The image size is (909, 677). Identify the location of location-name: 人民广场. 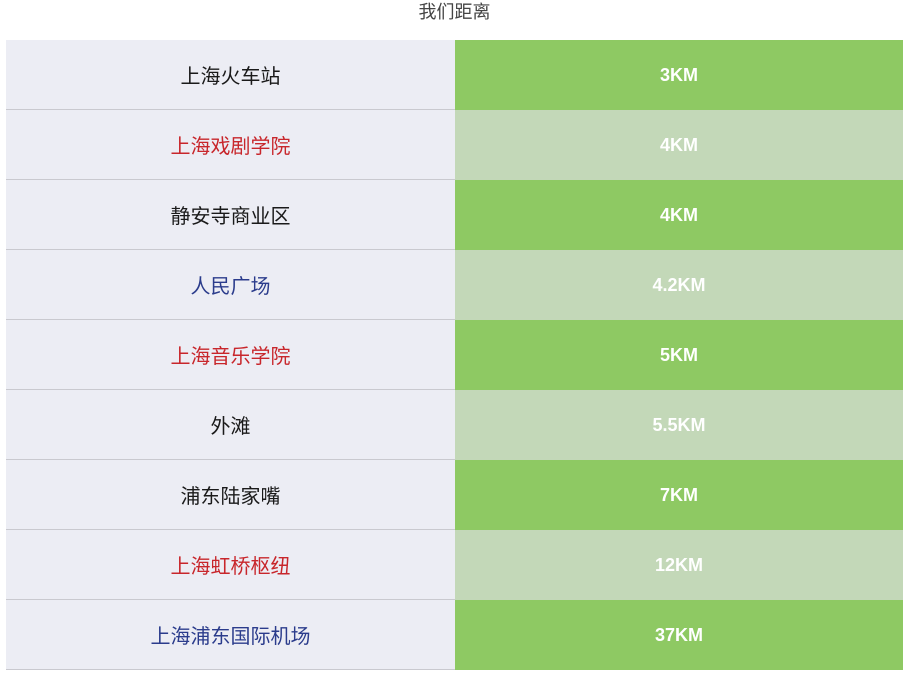
(230, 285).